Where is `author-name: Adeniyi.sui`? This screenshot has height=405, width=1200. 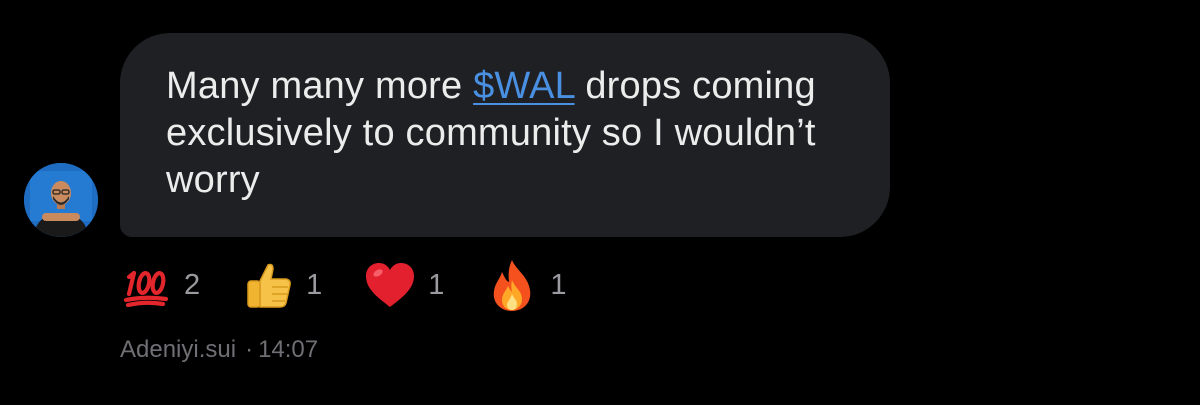 author-name: Adeniyi.sui is located at coordinates (178, 350).